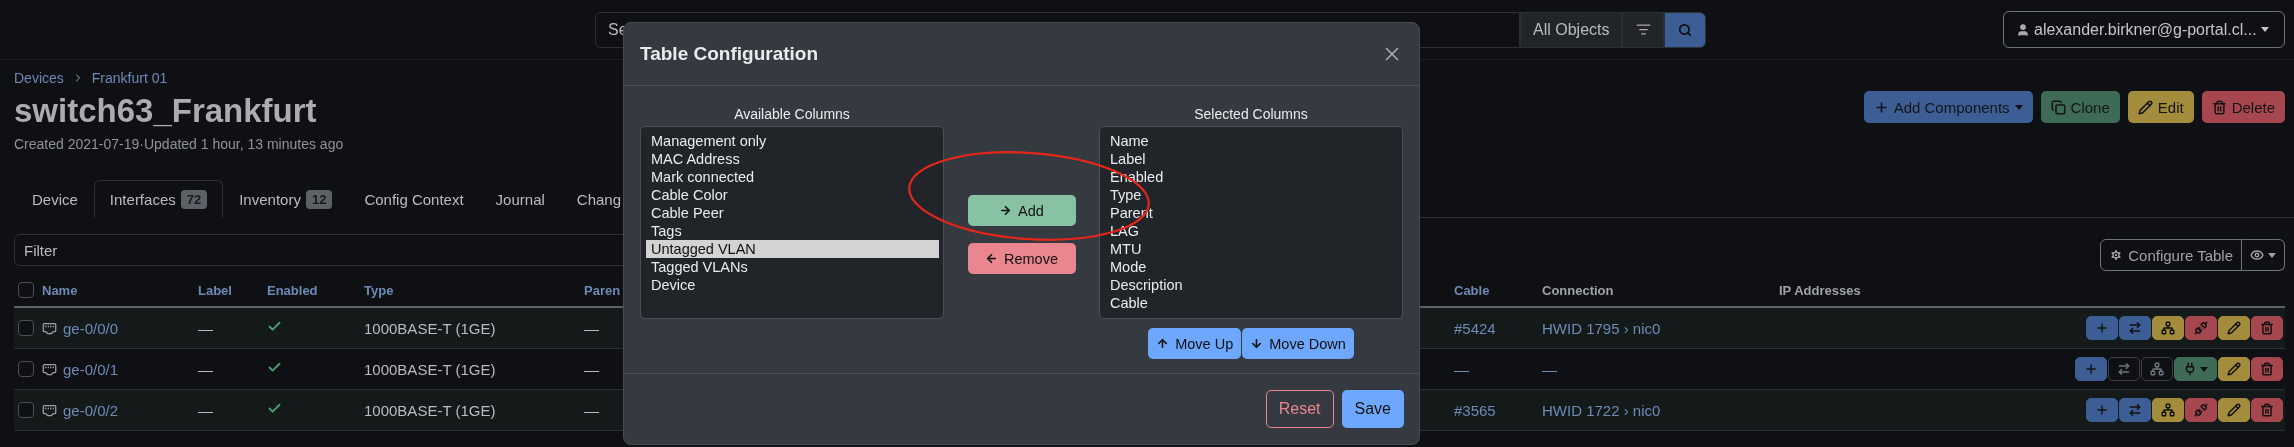 This screenshot has width=2294, height=447. Describe the element at coordinates (2160, 107) in the screenshot. I see `edit-button: Edit` at that location.